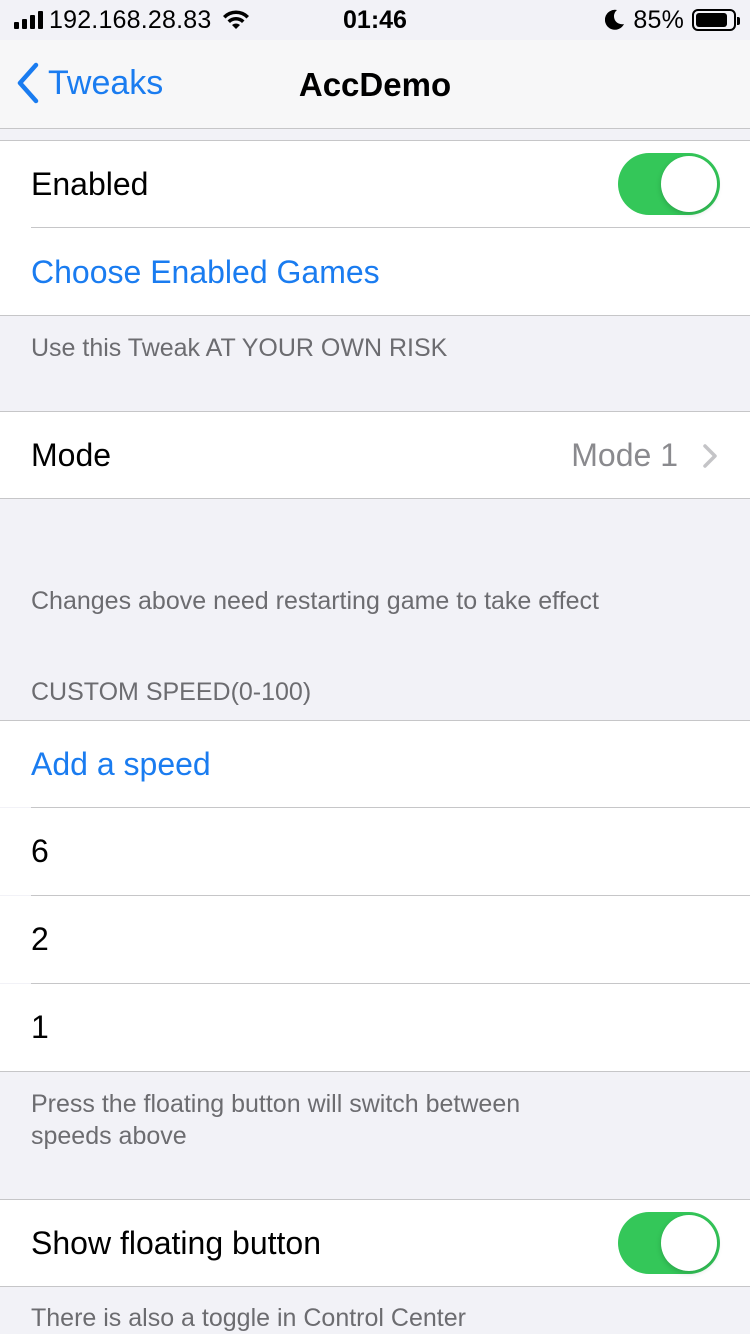  Describe the element at coordinates (40, 939) in the screenshot. I see `speed-value: 2` at that location.